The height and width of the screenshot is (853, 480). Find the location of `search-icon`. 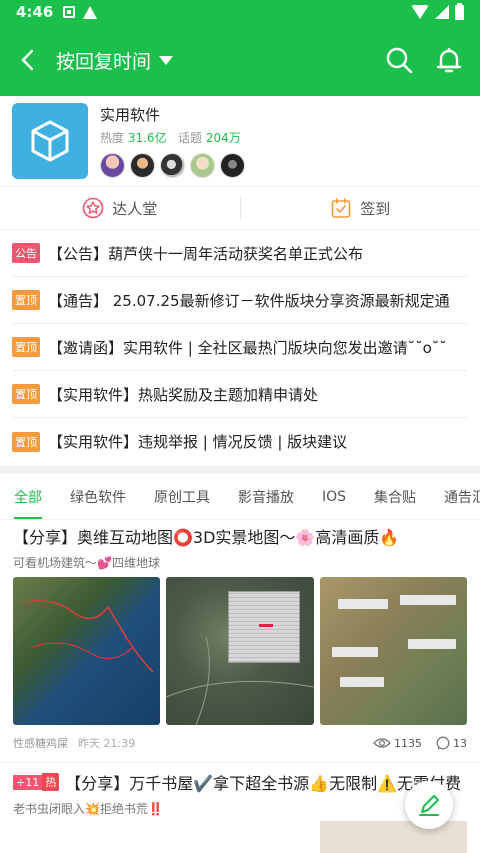

search-icon is located at coordinates (399, 60).